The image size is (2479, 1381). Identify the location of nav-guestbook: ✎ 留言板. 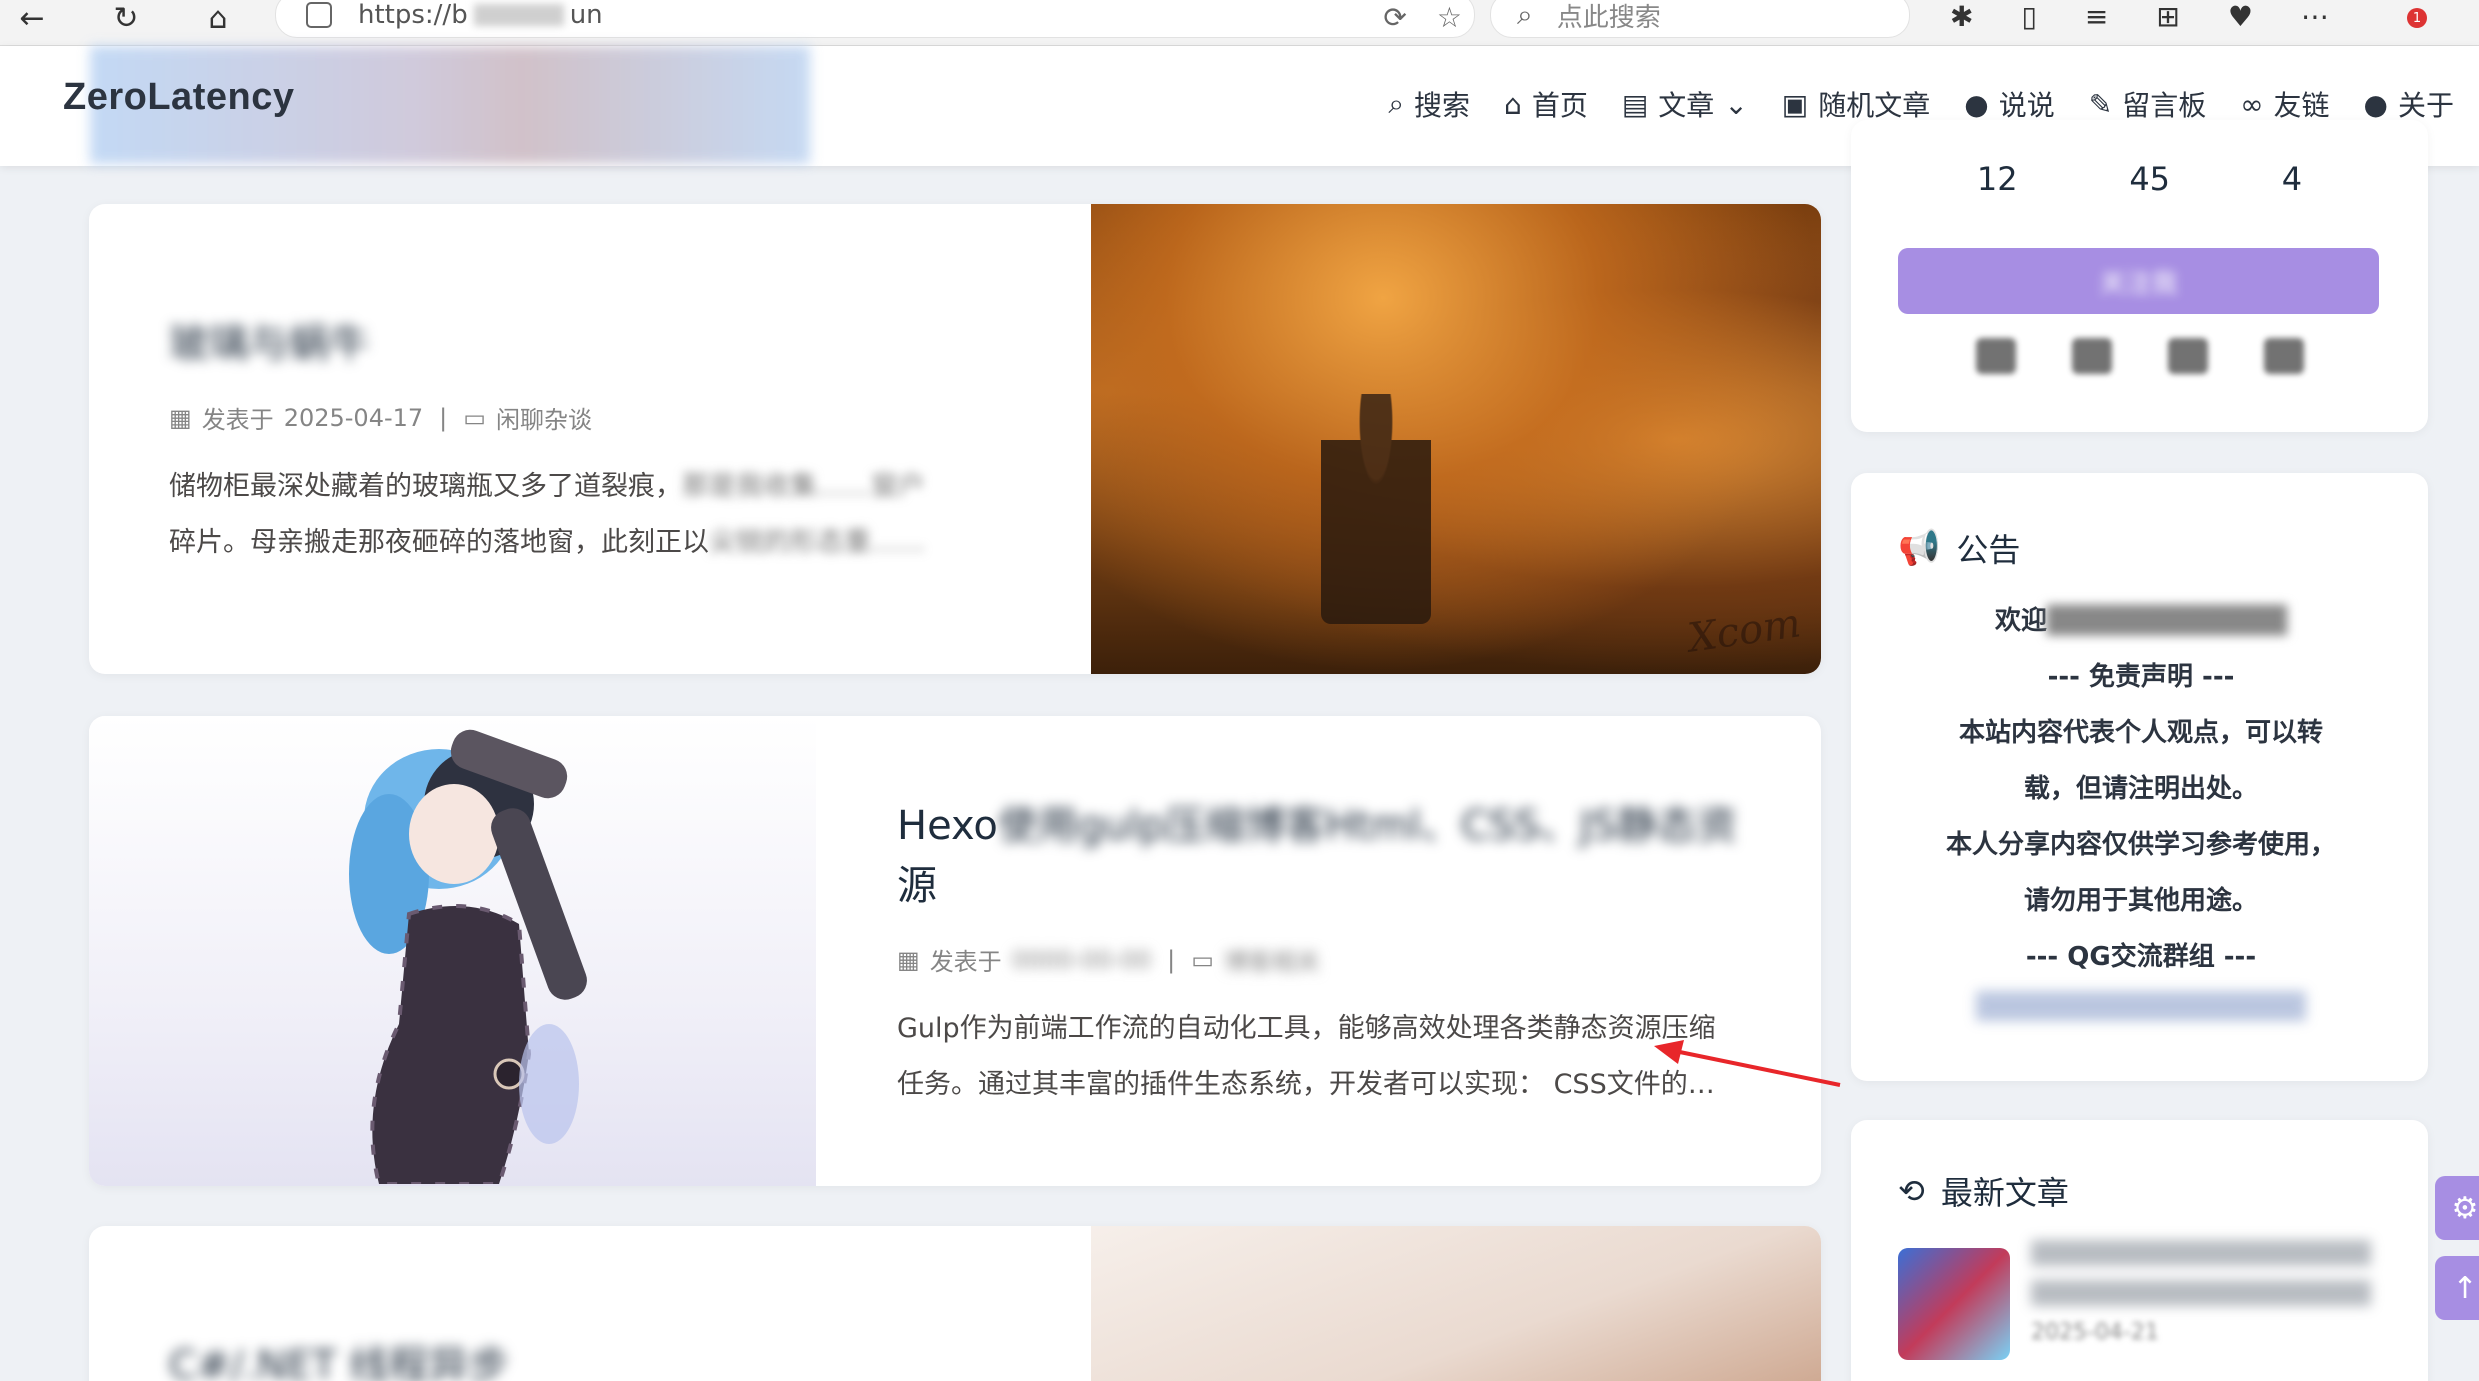
(2147, 104).